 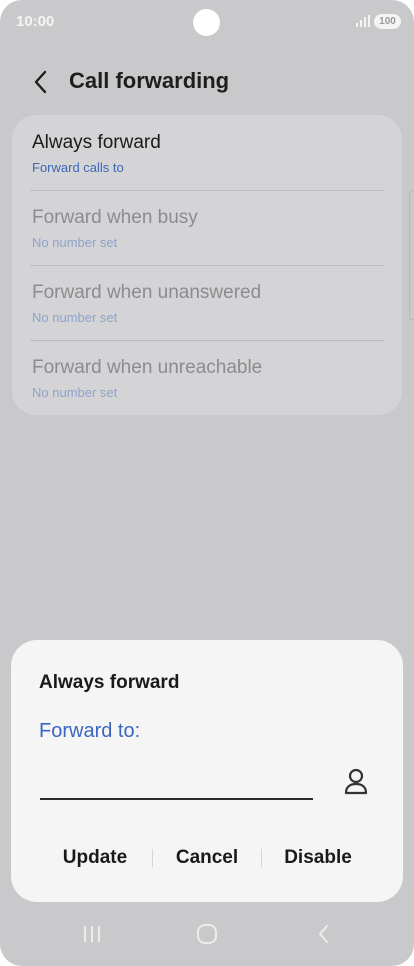 I want to click on page-title: Call forwarding, so click(x=149, y=80).